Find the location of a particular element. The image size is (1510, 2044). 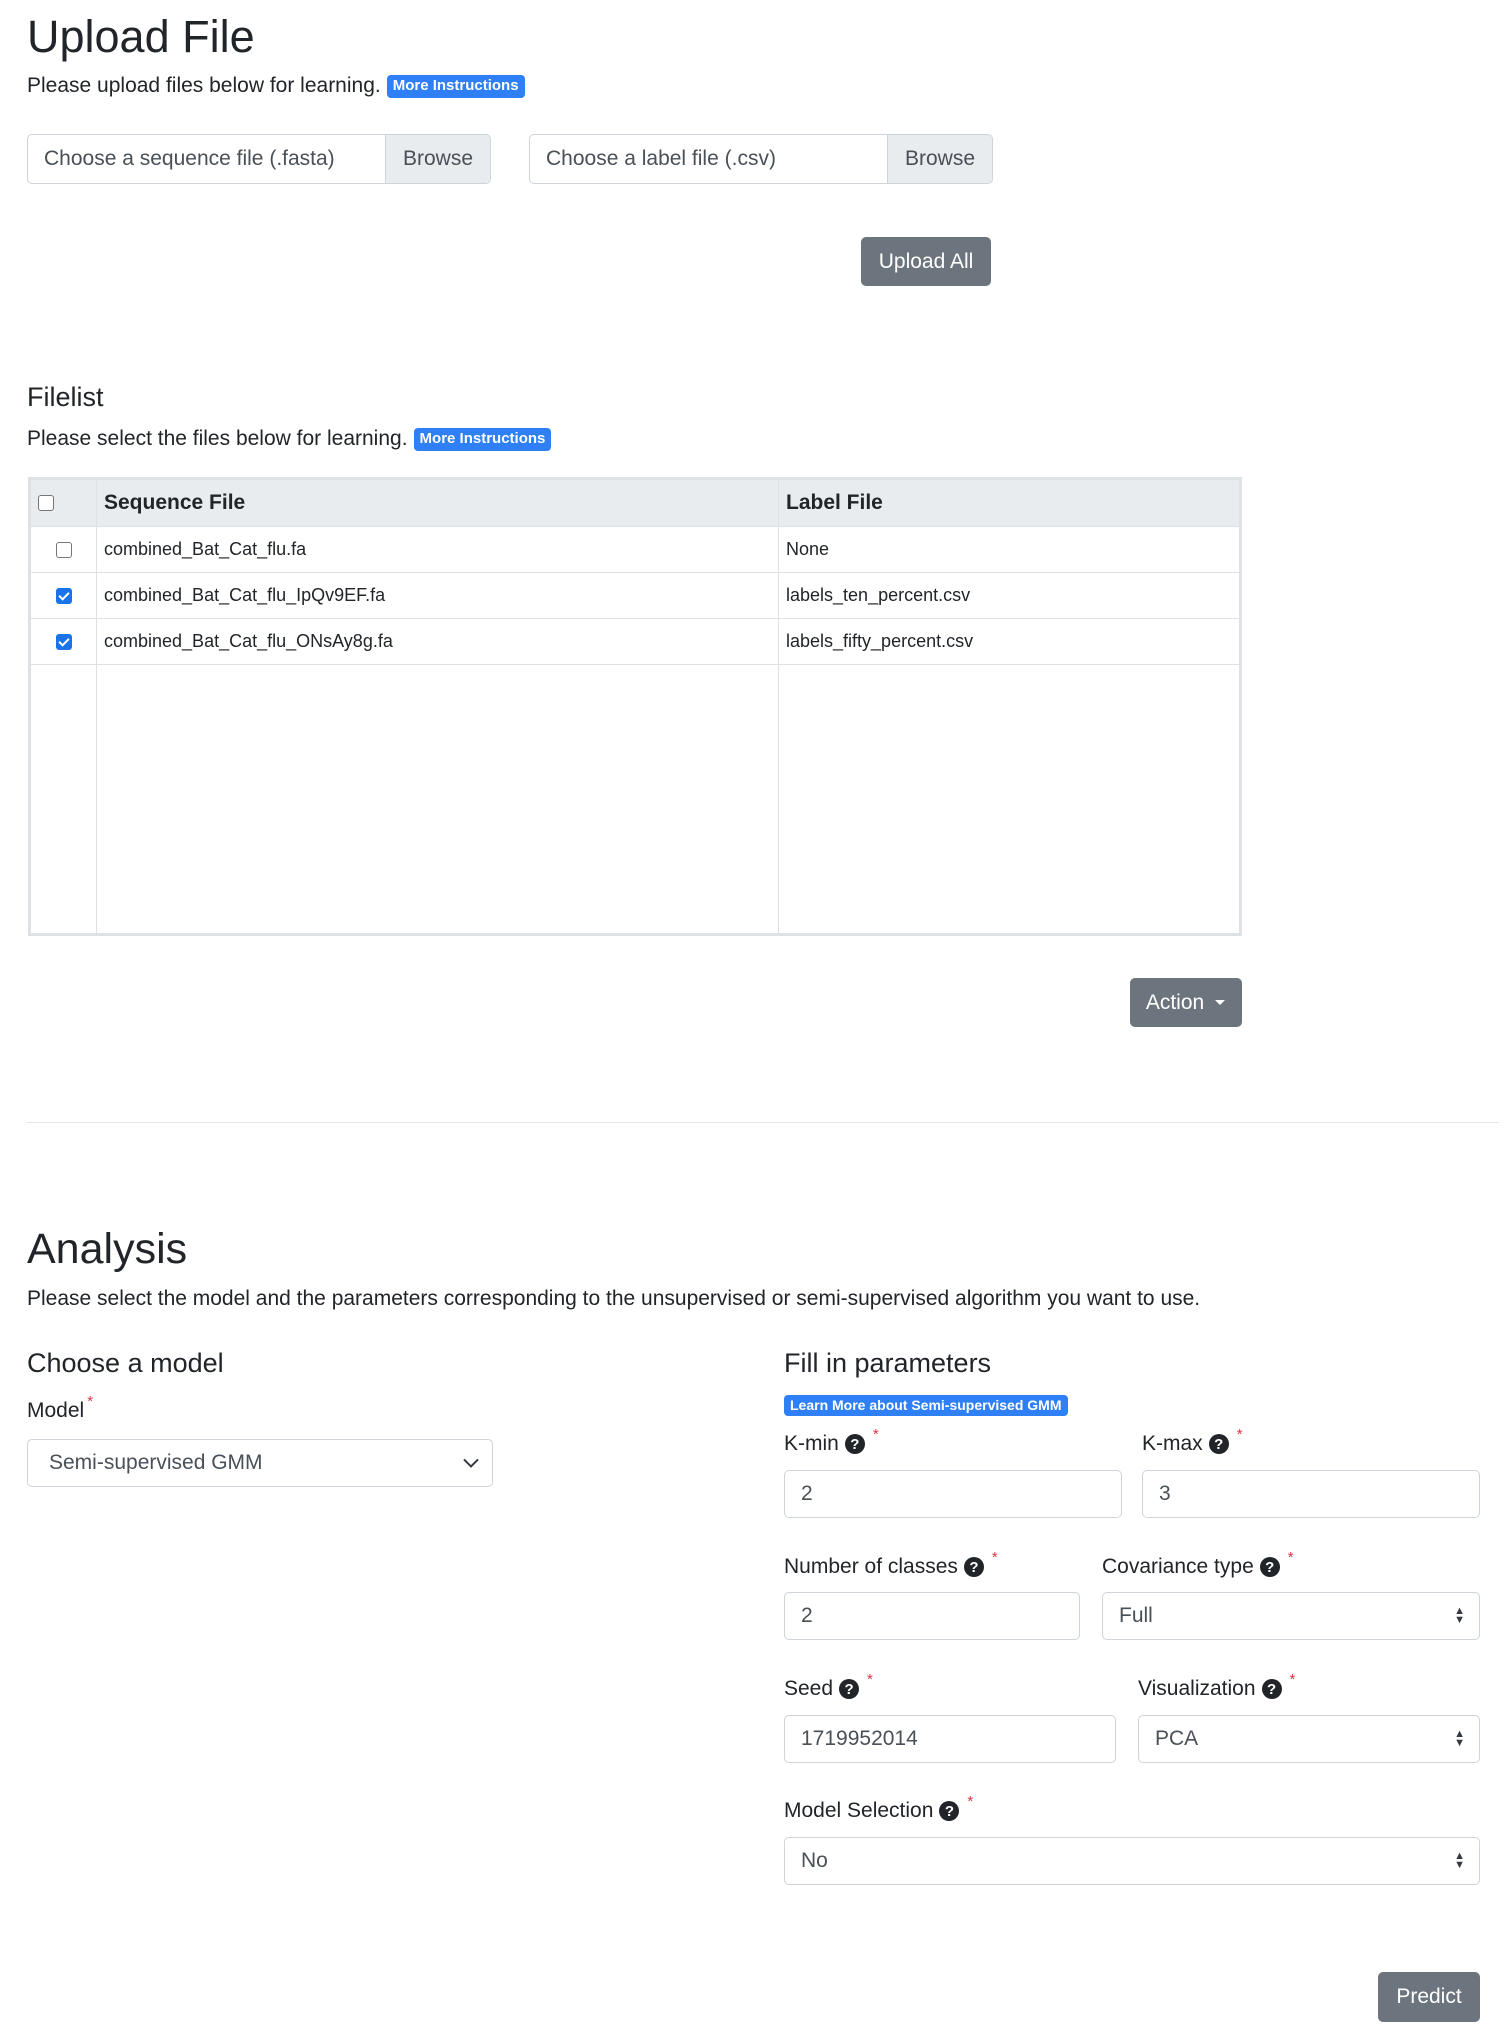

upload-instructions-badge: More Instructions is located at coordinates (455, 86).